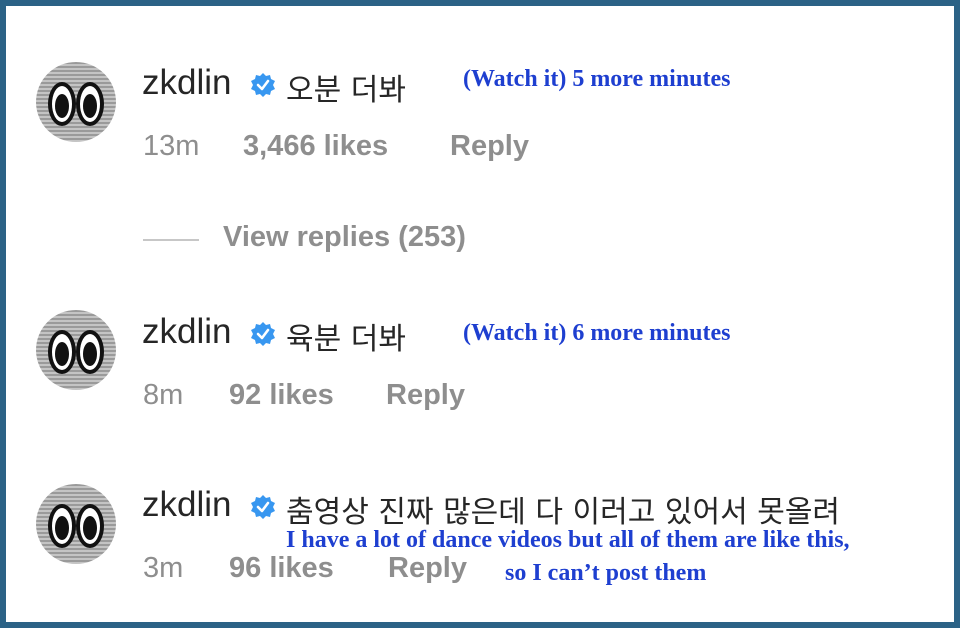  Describe the element at coordinates (346, 90) in the screenshot. I see `comment-text: 오분 더봐` at that location.